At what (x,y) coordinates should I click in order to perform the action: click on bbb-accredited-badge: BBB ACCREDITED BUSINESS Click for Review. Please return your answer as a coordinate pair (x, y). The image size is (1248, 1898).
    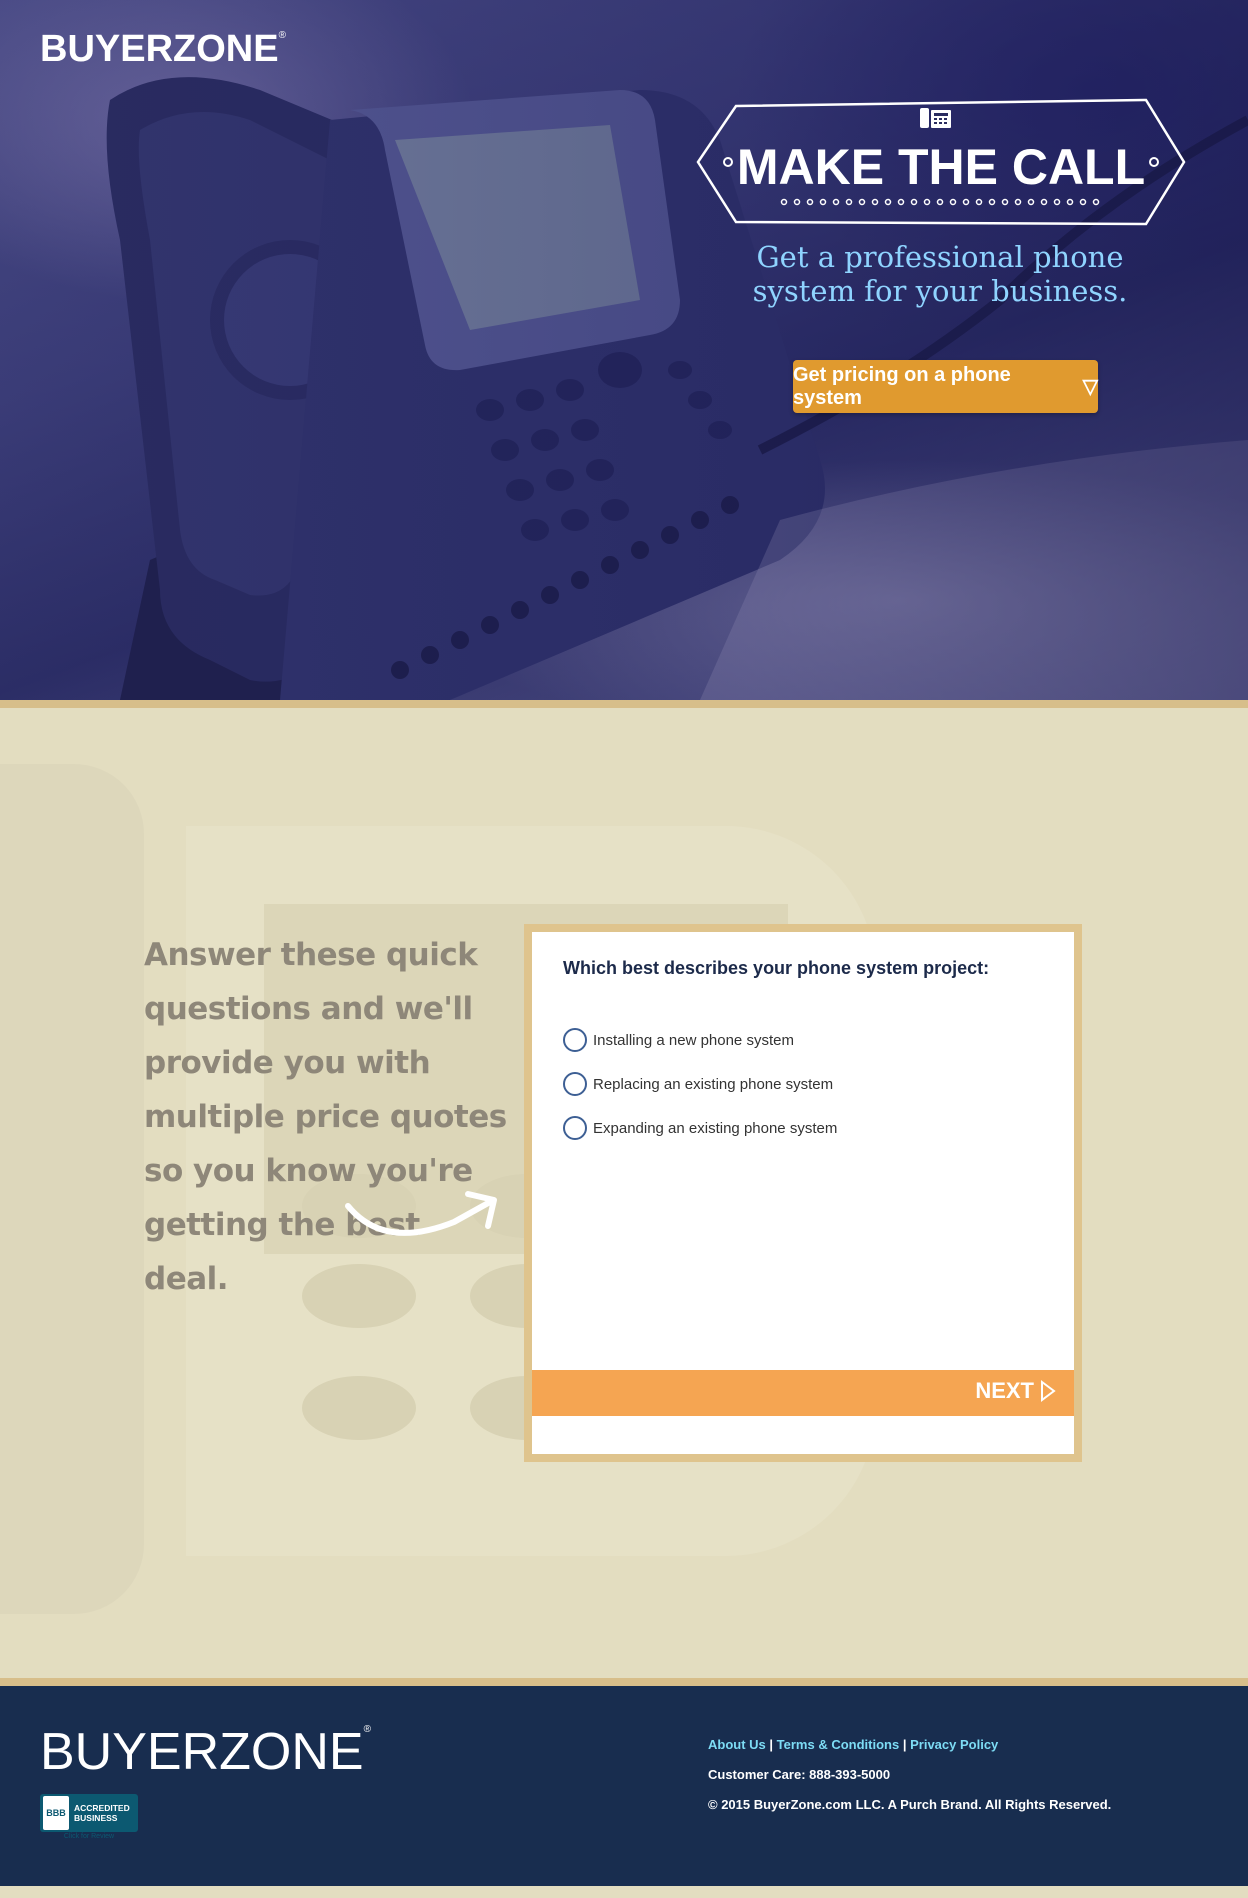
    Looking at the image, I should click on (89, 1817).